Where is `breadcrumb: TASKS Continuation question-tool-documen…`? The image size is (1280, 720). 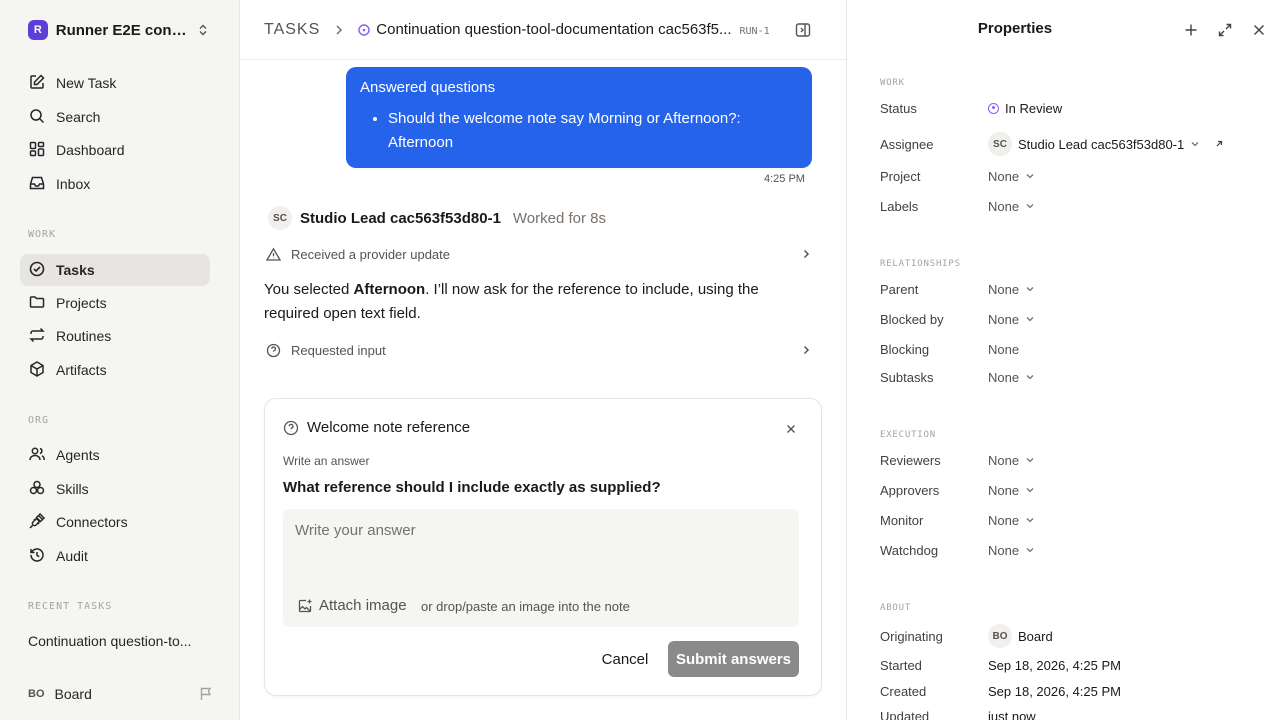
breadcrumb: TASKS Continuation question-tool-documen… is located at coordinates (543, 30).